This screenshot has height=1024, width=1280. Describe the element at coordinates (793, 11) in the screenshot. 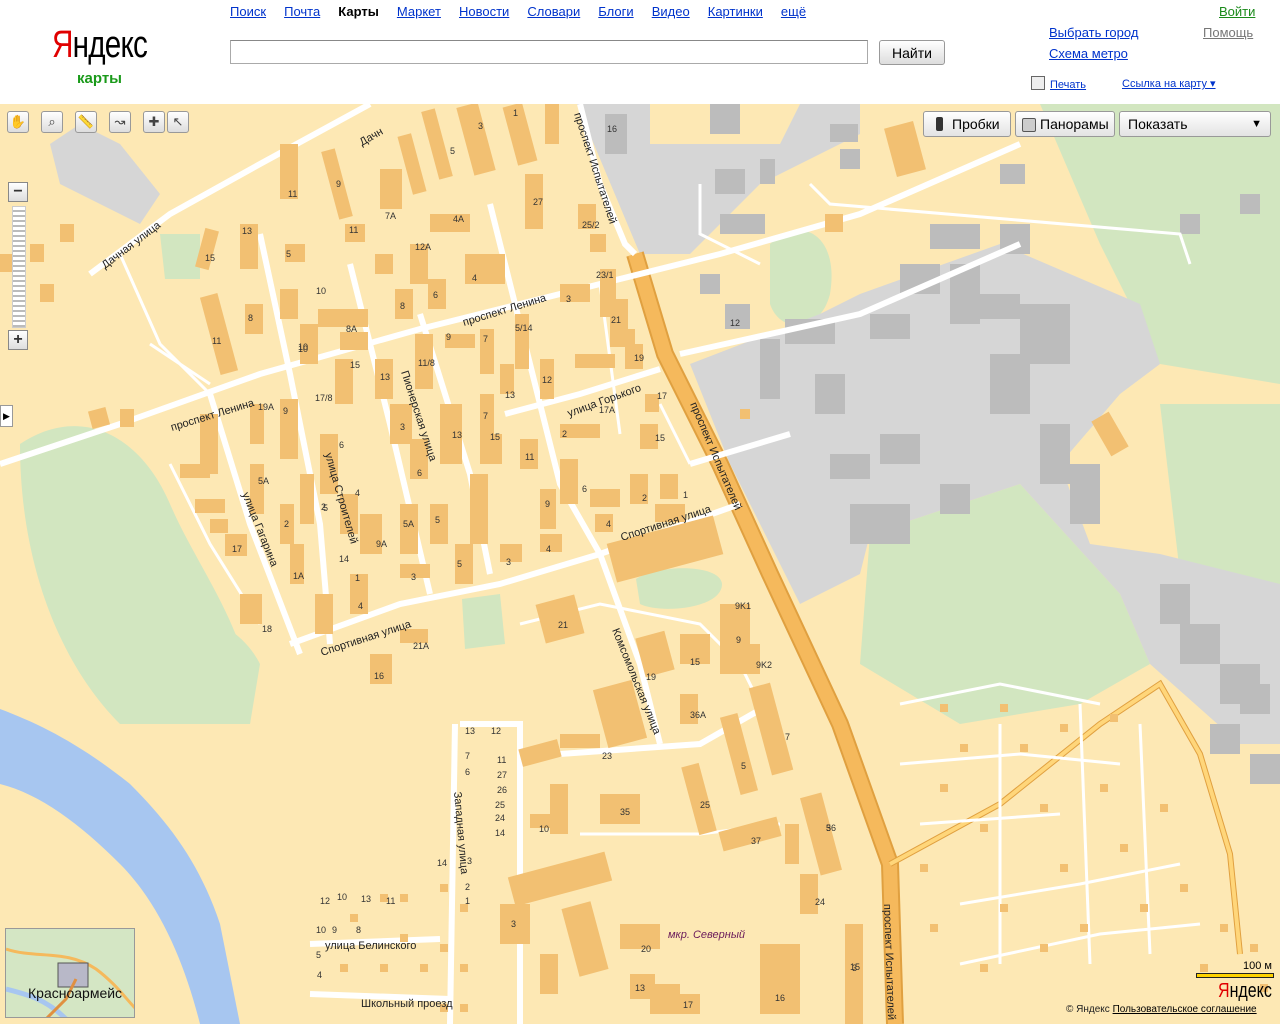

I see `nav-more: ещё` at that location.